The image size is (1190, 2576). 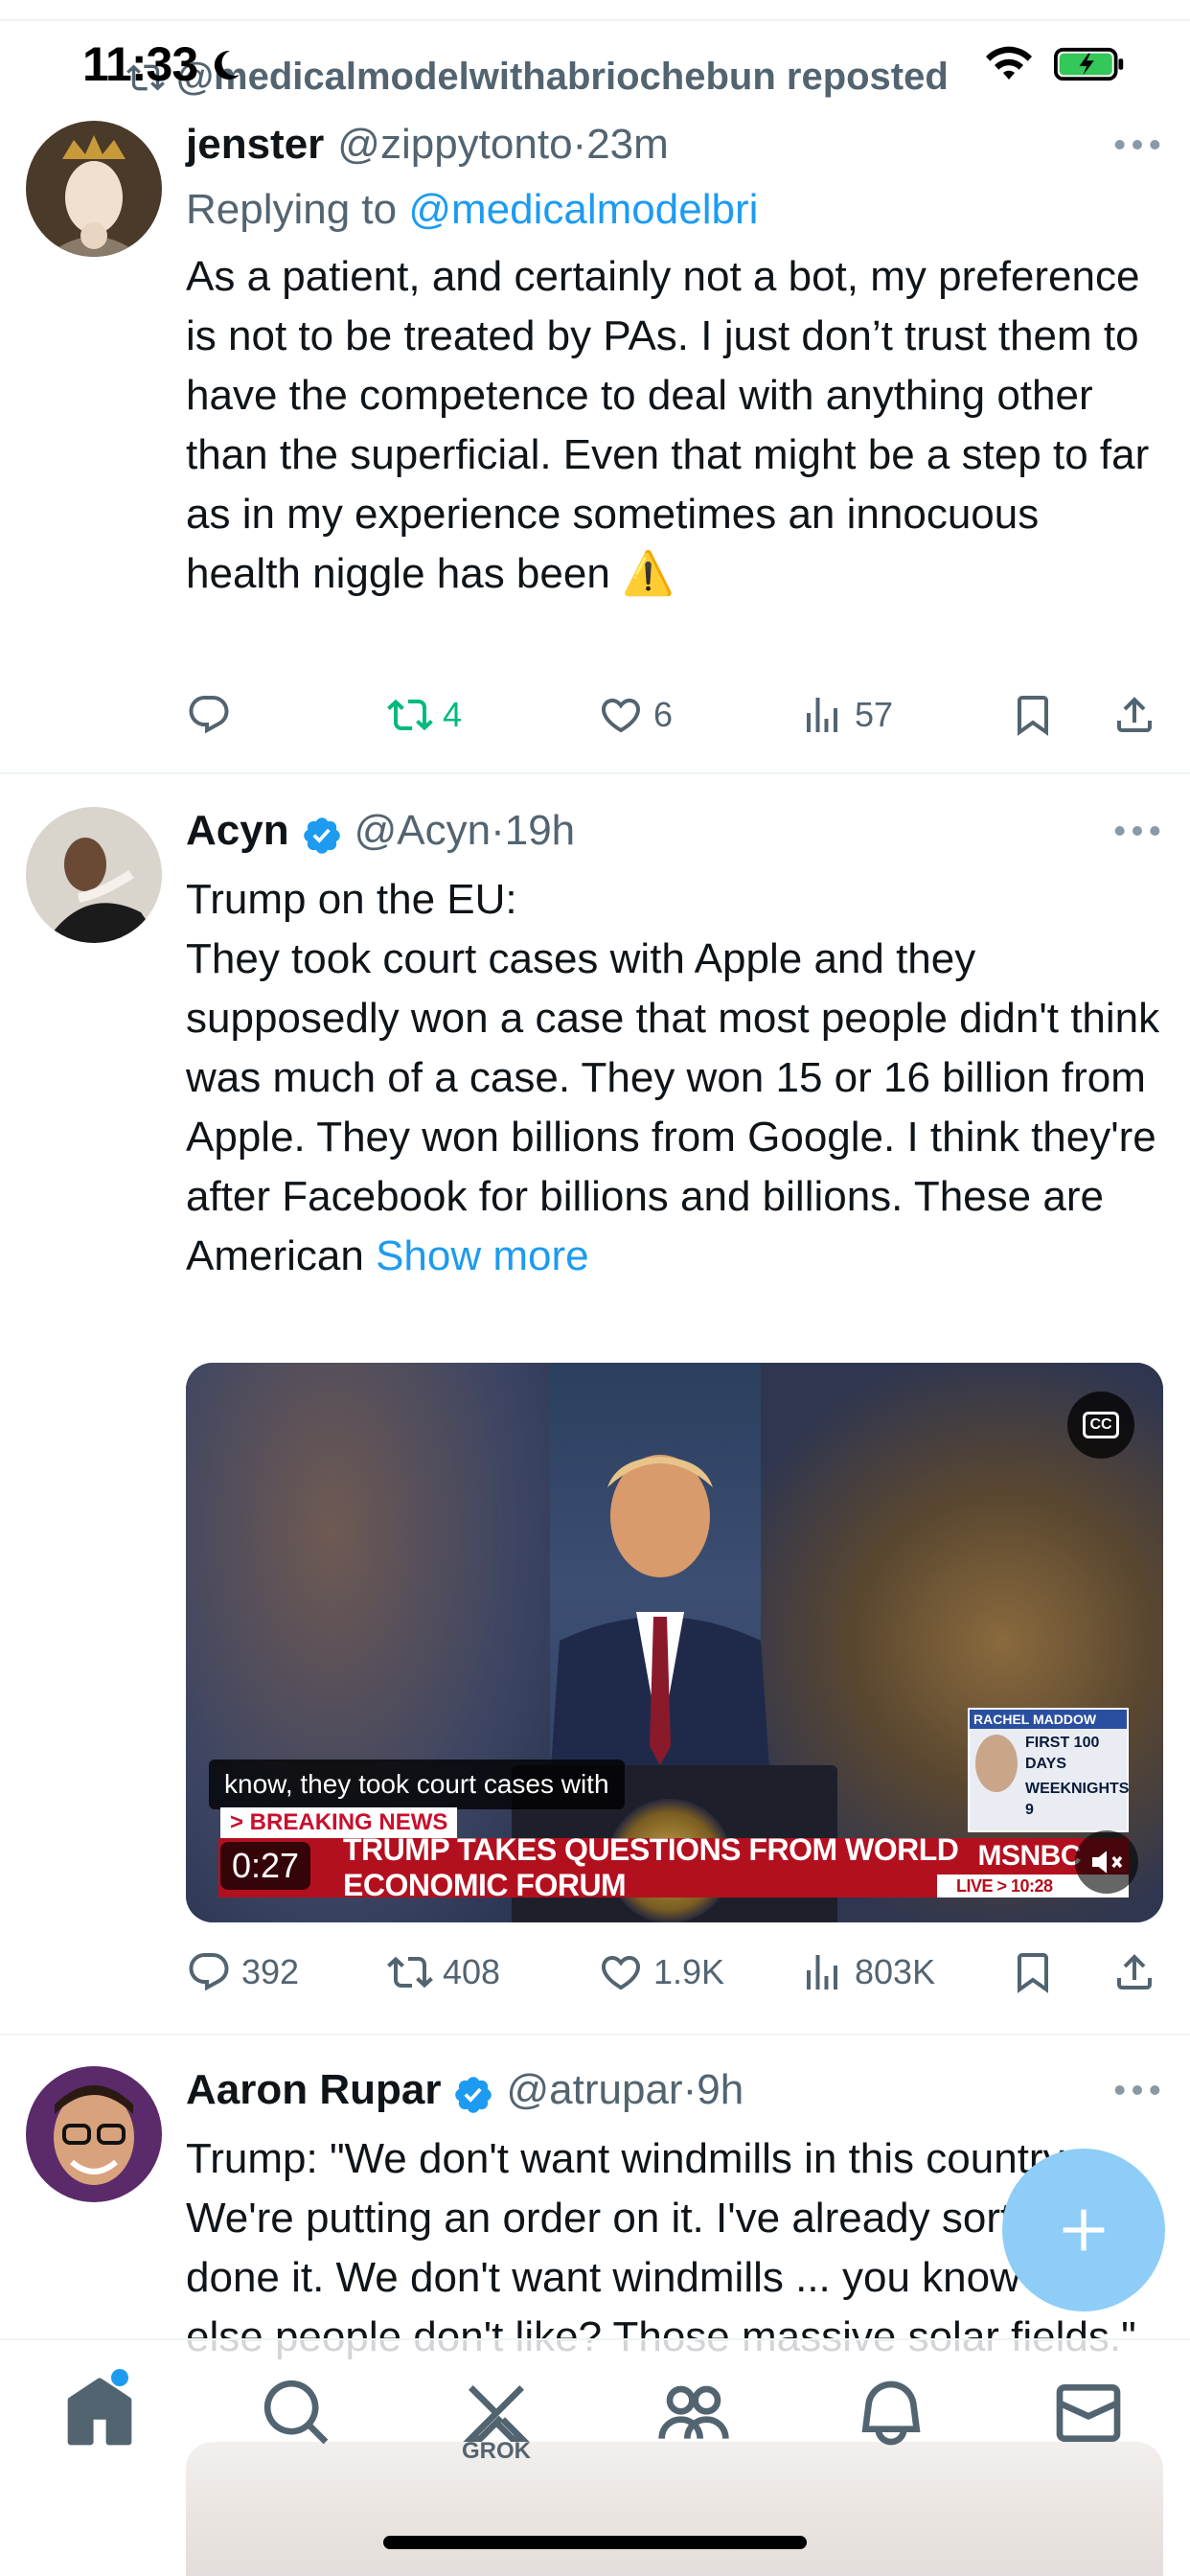 What do you see at coordinates (455, 145) in the screenshot?
I see `handle: @zippytonto` at bounding box center [455, 145].